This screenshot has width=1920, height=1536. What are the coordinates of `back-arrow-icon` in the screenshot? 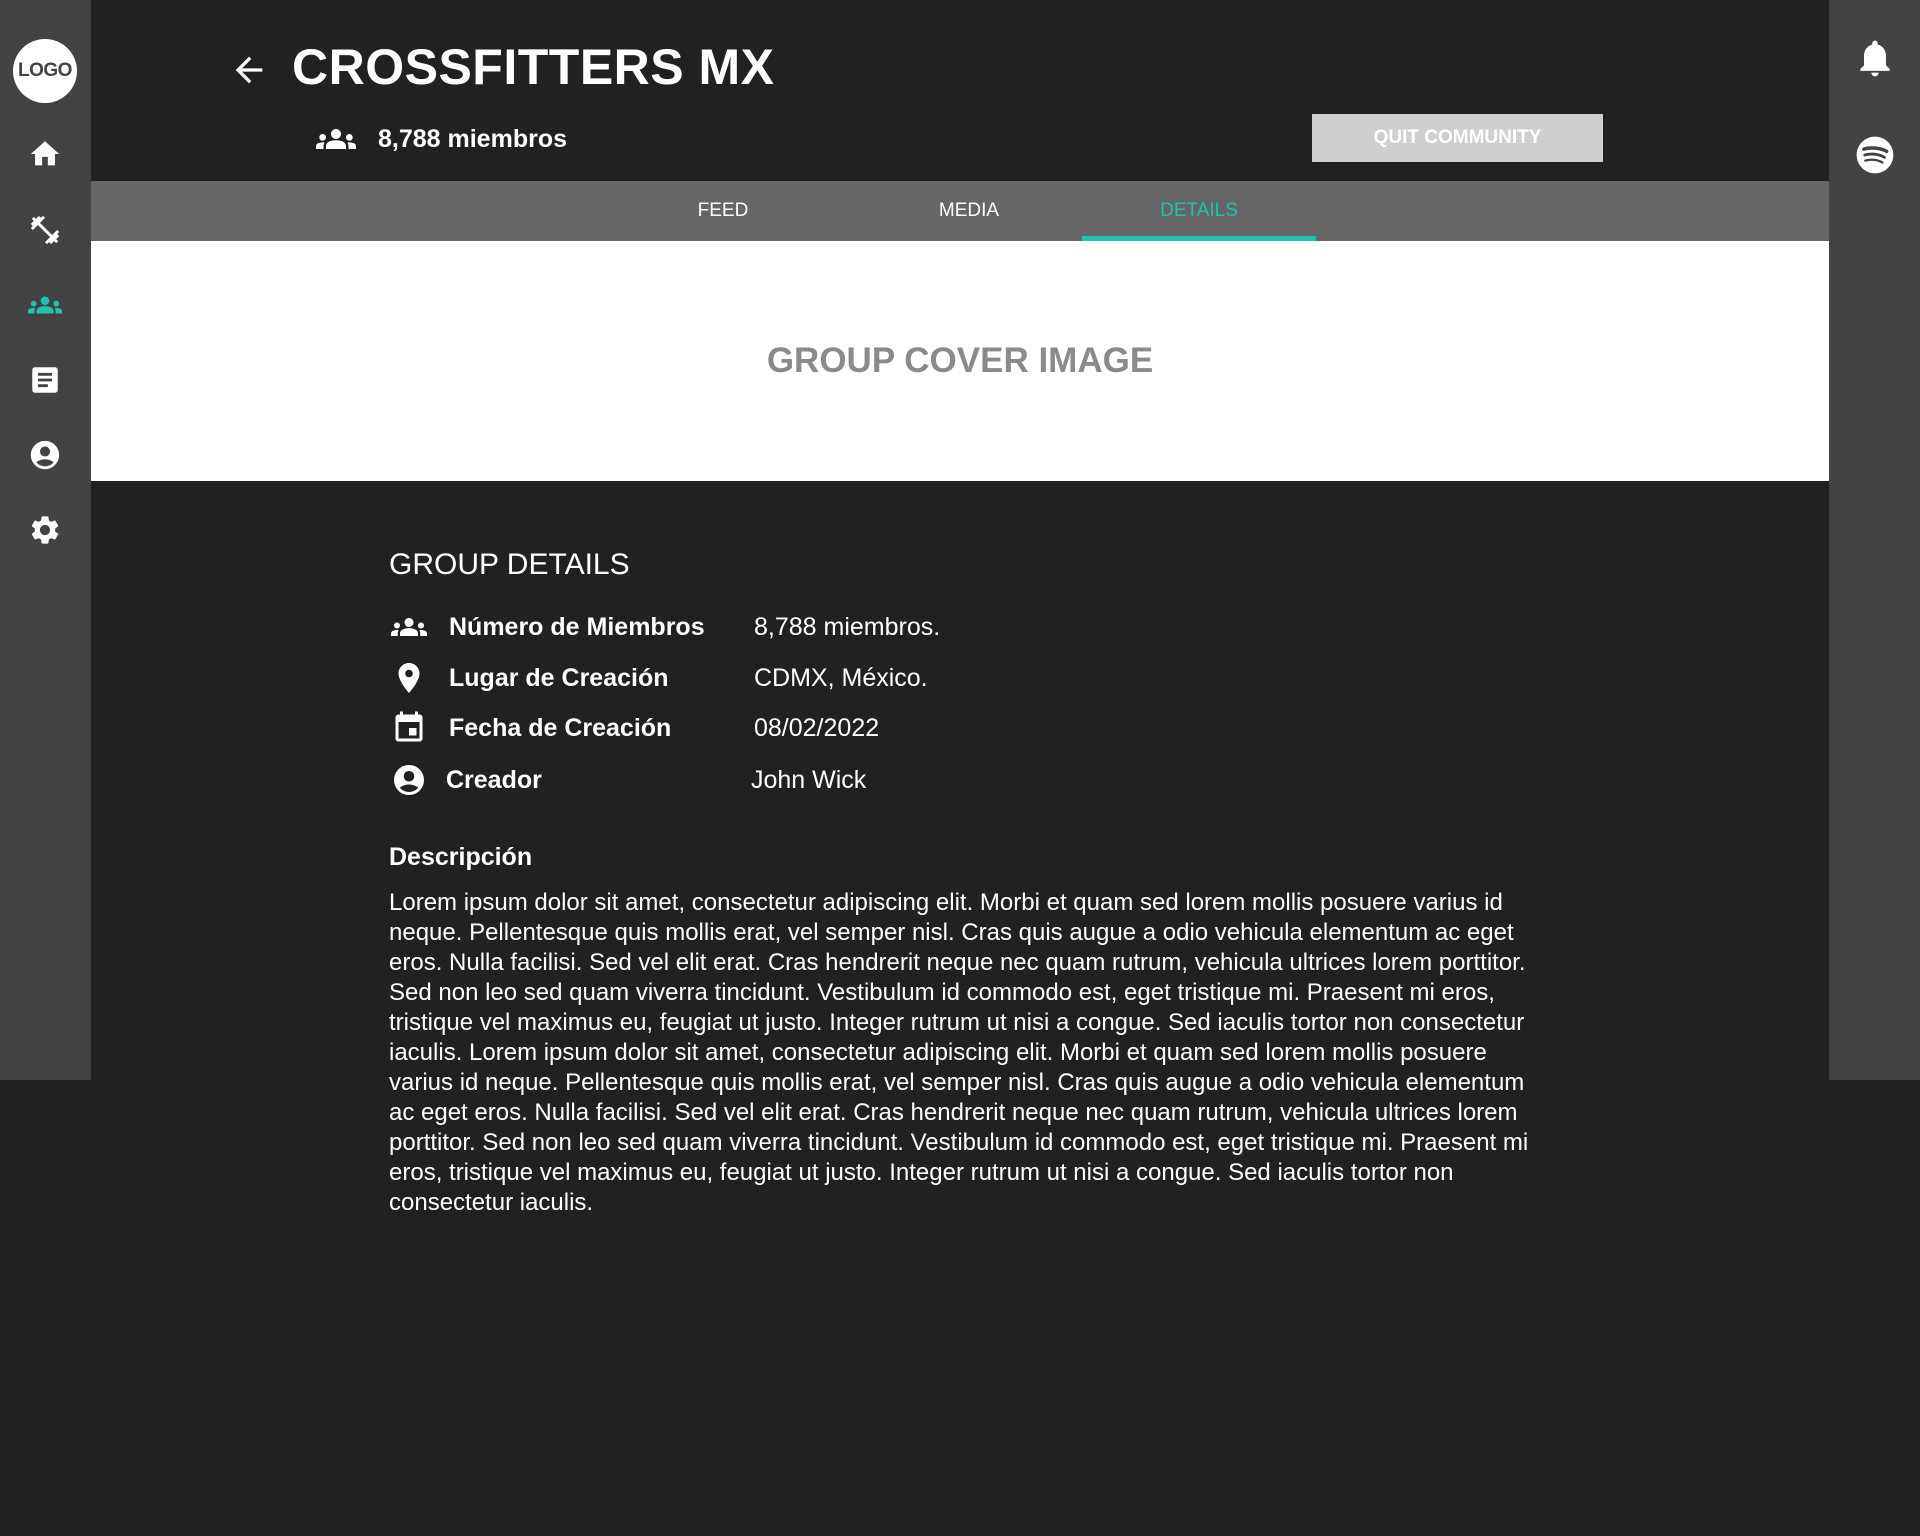 It's located at (249, 70).